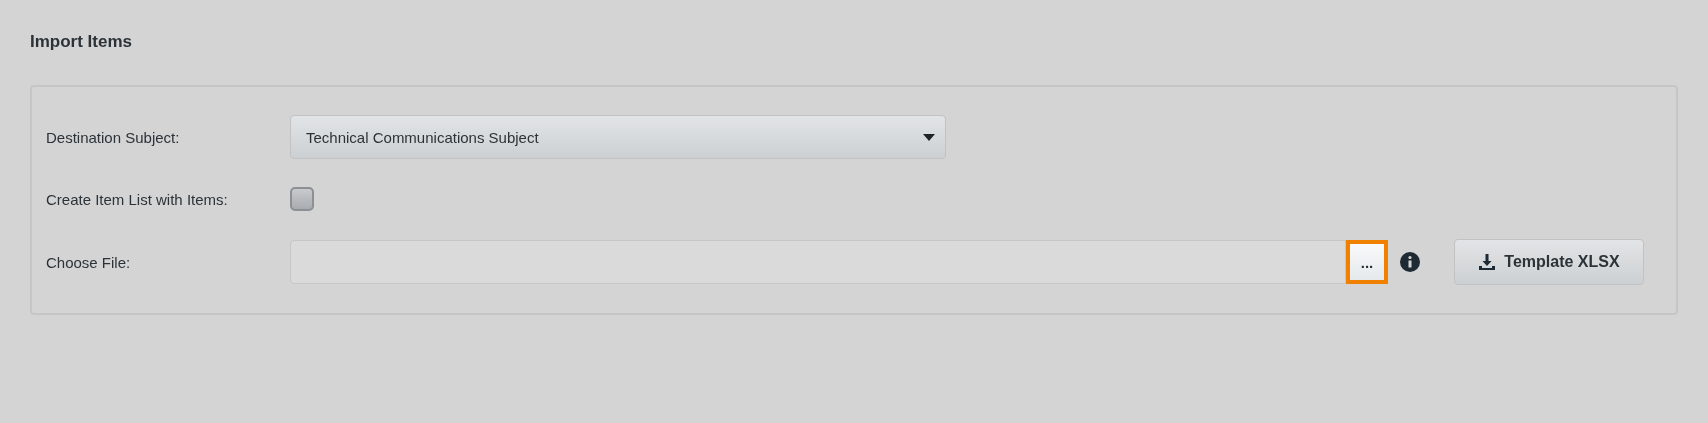  I want to click on subject-dropdown: Technical Communications Subject, so click(618, 137).